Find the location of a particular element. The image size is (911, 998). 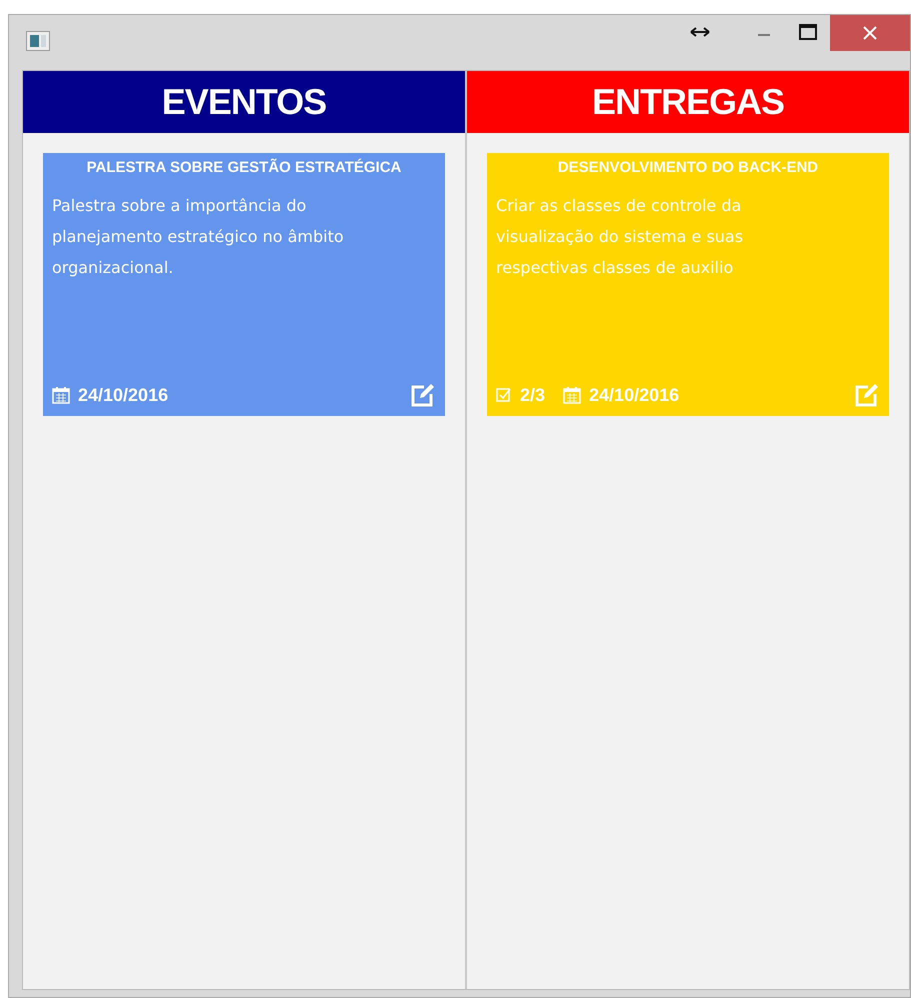

column-title: ENTREGAS is located at coordinates (688, 102).